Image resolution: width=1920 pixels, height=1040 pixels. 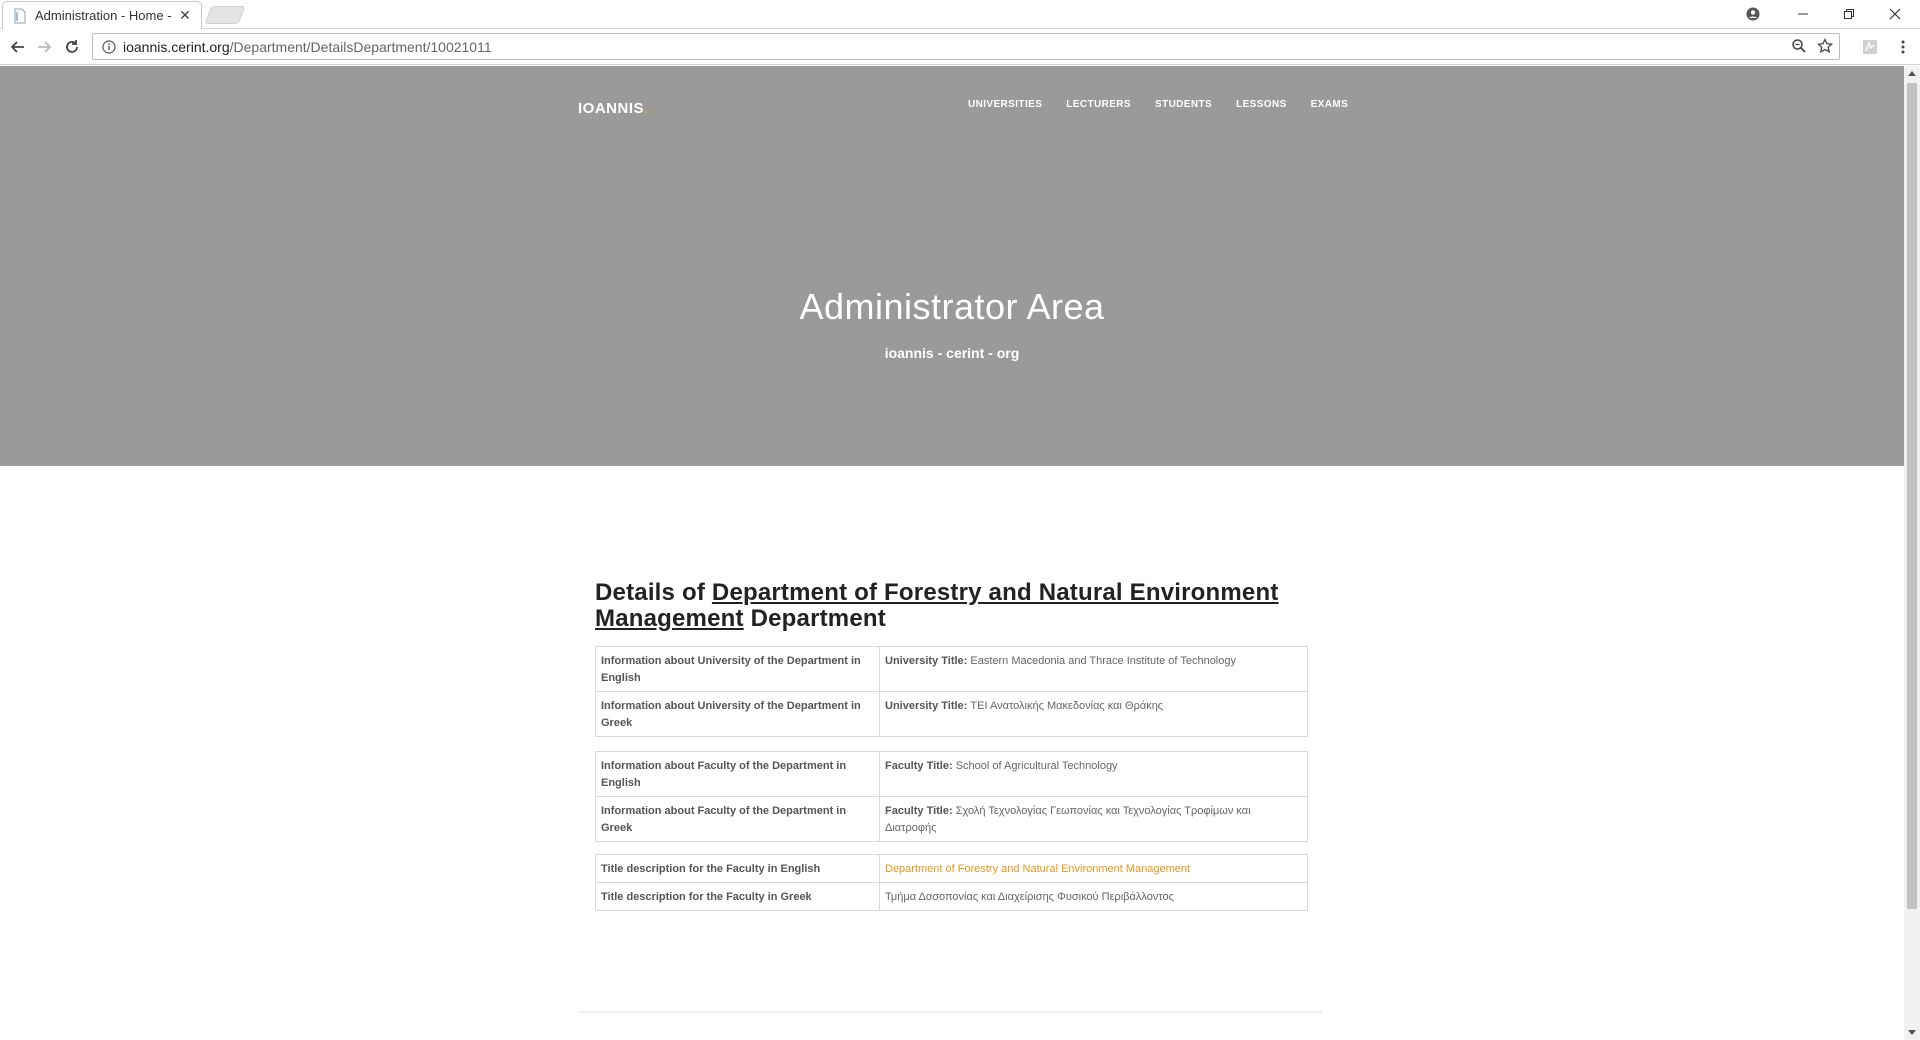 What do you see at coordinates (1005, 104) in the screenshot?
I see `nav-universities: UNIVERSITIES` at bounding box center [1005, 104].